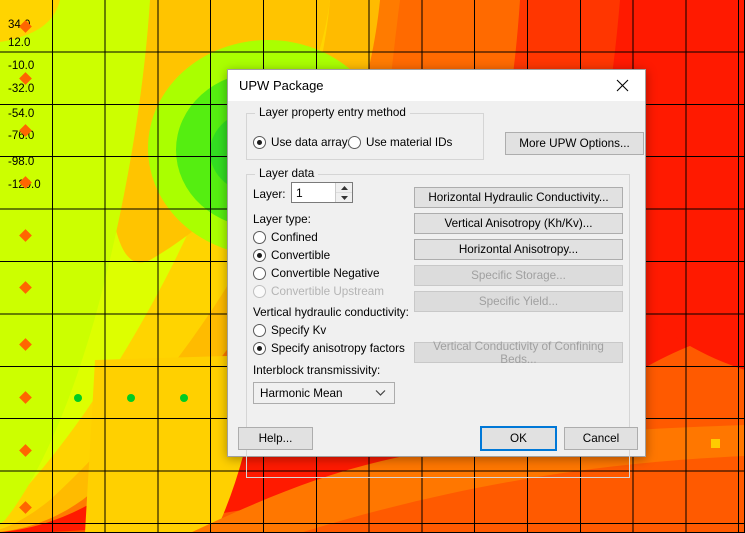 The height and width of the screenshot is (533, 745). I want to click on layer-number-stepper: 1, so click(322, 192).